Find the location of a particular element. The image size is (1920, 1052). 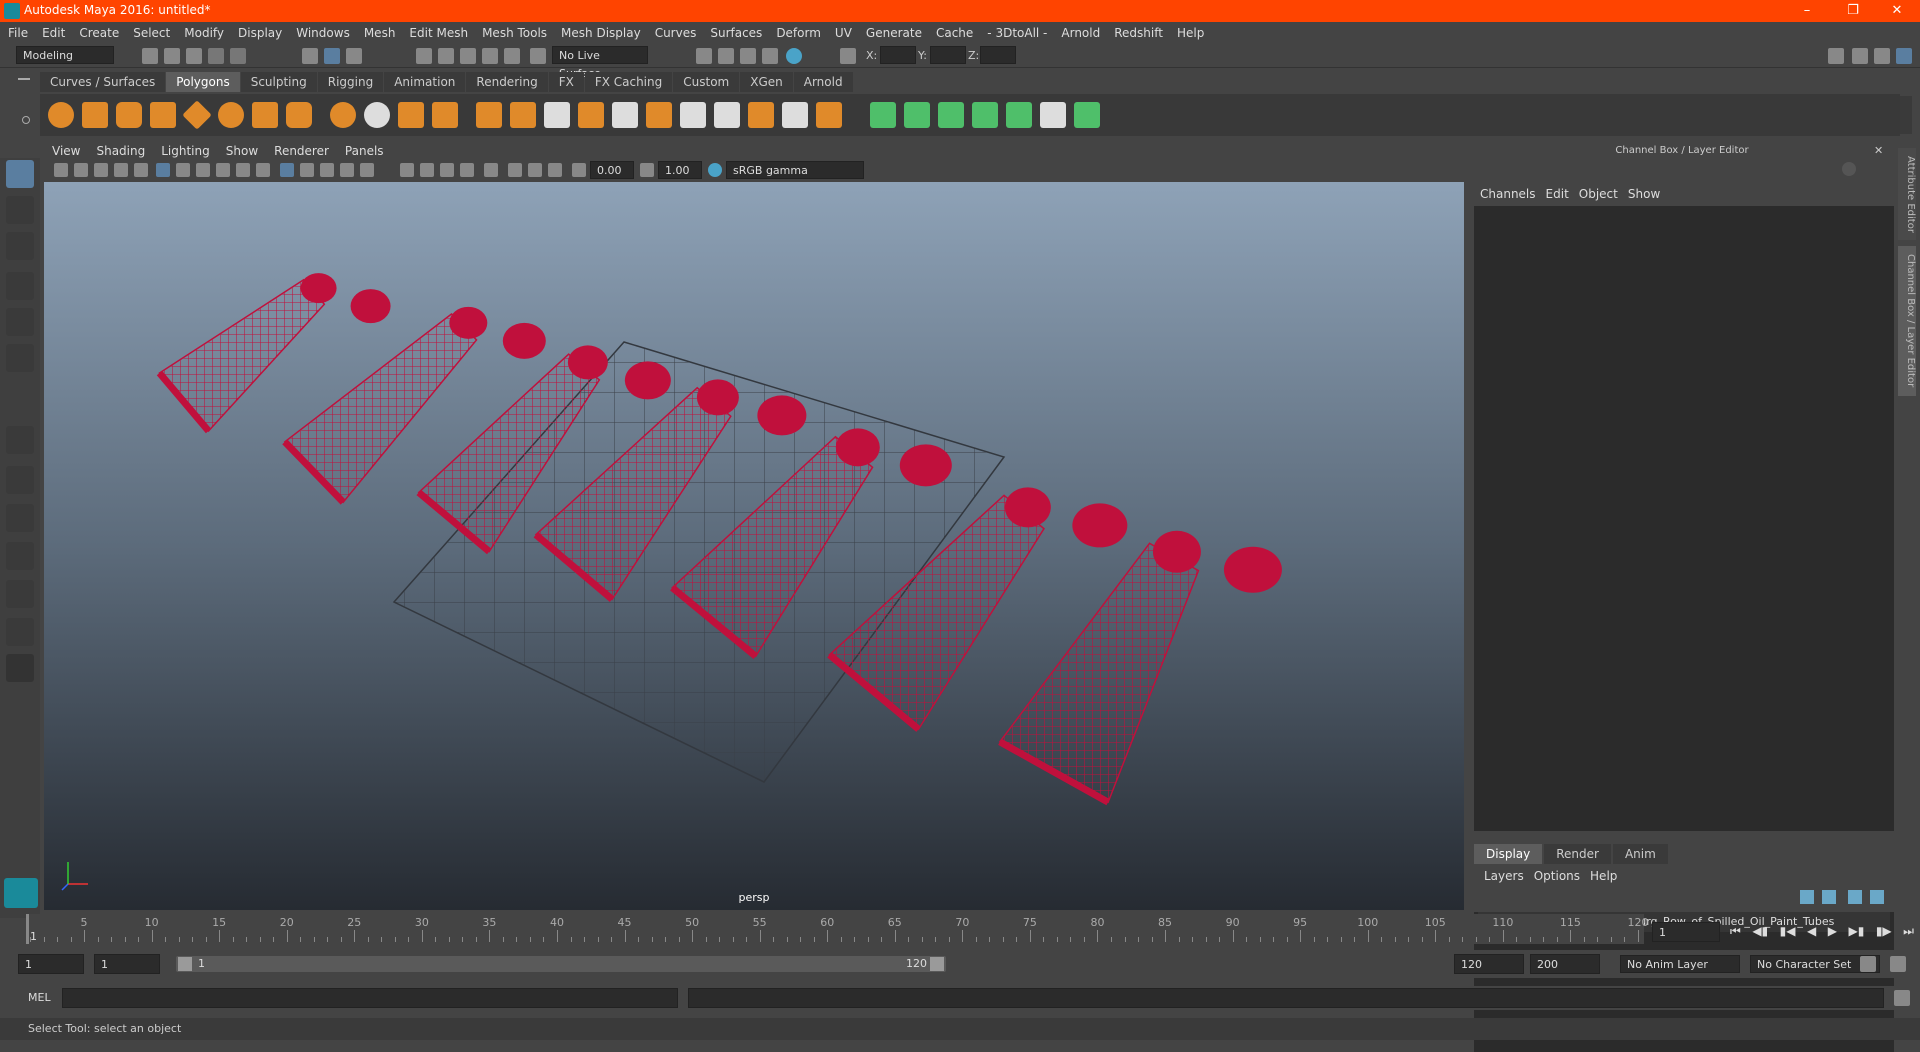

modeling-toolkit-icon is located at coordinates (1836, 56).